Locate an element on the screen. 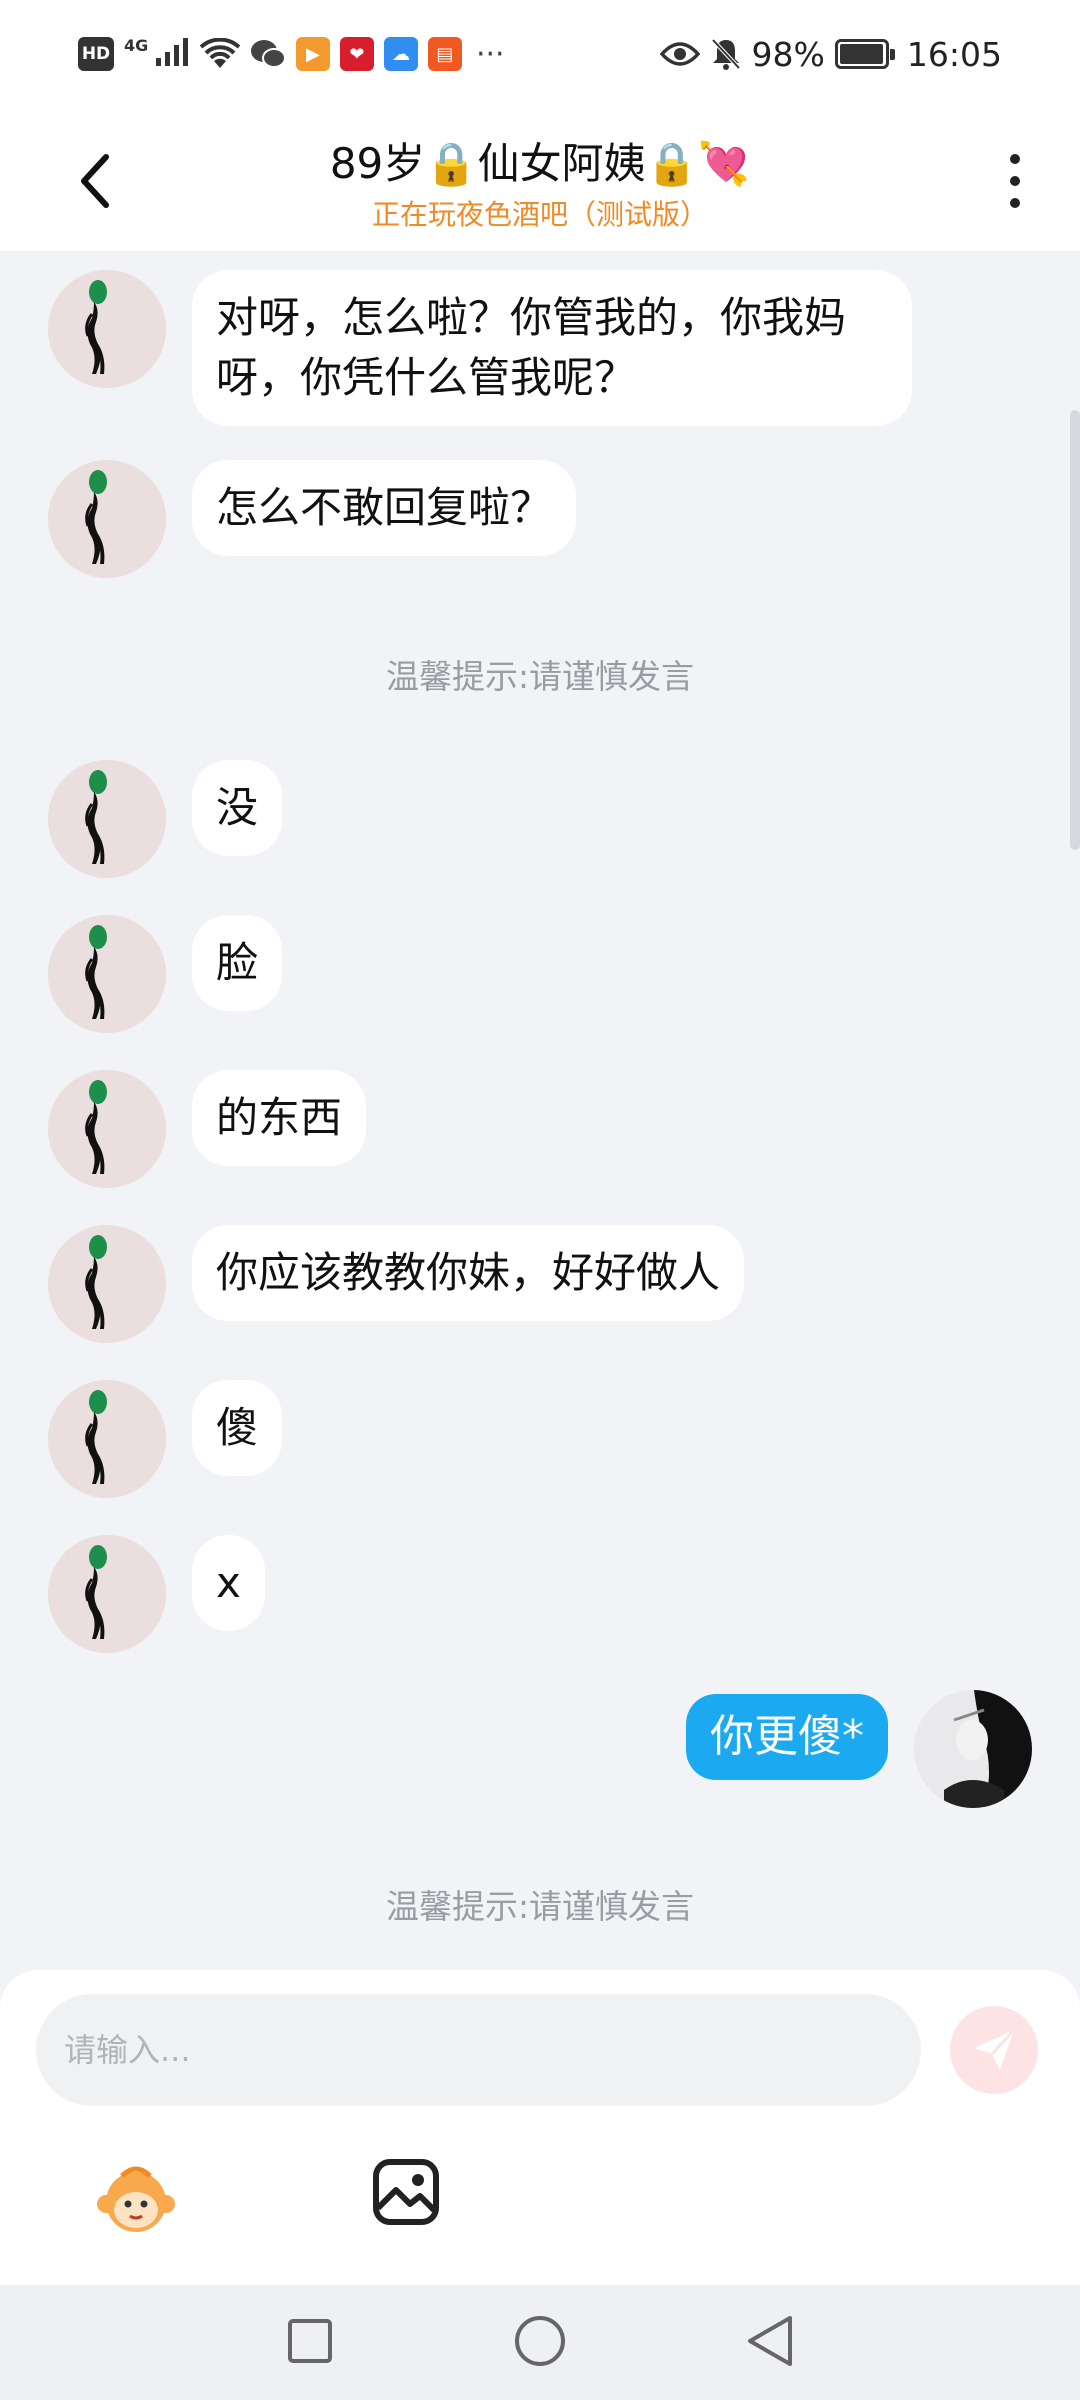 Image resolution: width=1080 pixels, height=2400 pixels. chevron-left-icon is located at coordinates (95, 181).